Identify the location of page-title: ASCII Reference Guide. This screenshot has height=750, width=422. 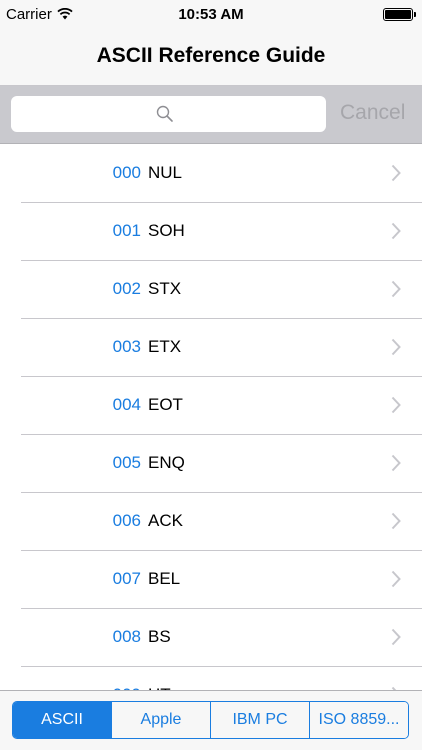
(211, 55).